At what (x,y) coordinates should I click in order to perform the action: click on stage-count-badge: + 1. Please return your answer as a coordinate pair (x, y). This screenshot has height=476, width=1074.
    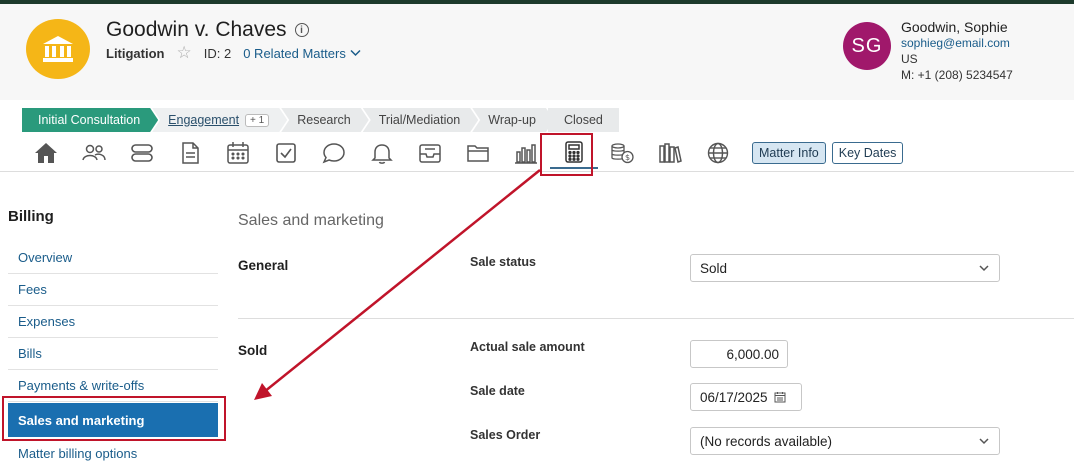
    Looking at the image, I should click on (257, 120).